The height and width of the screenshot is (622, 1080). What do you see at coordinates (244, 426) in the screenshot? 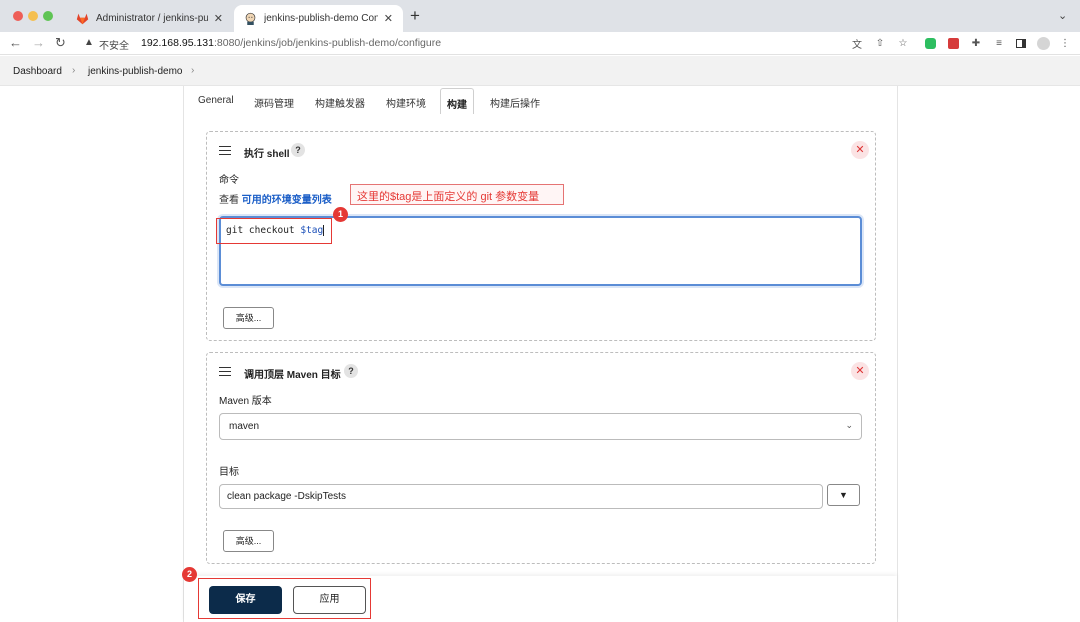
I see `maven-version-value: maven` at bounding box center [244, 426].